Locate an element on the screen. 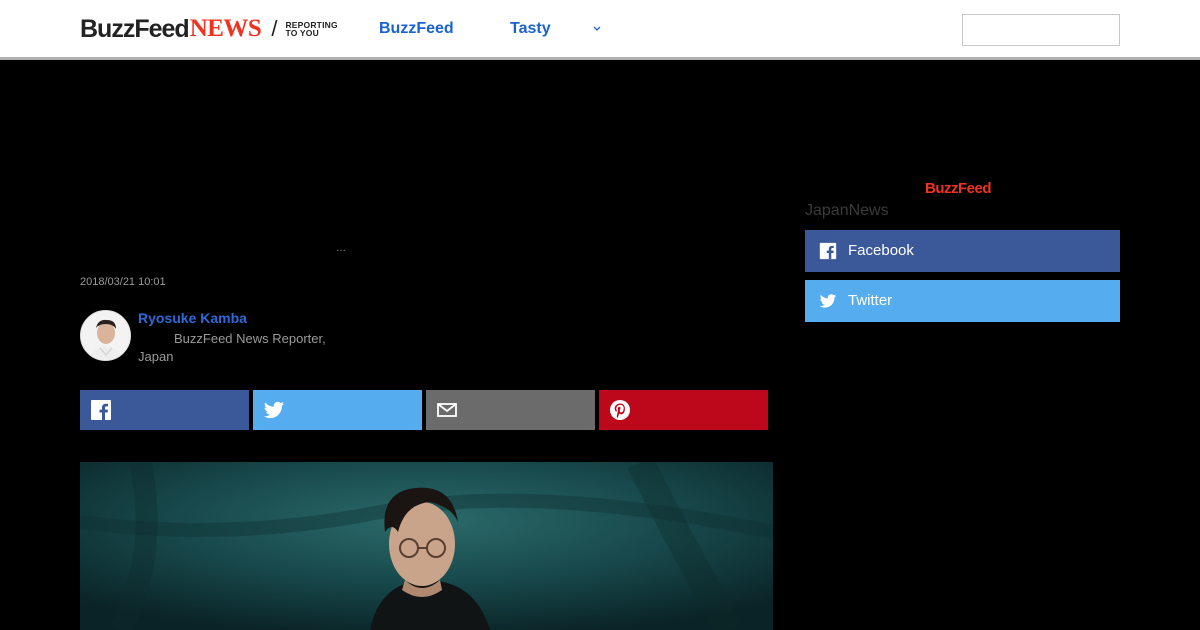 The width and height of the screenshot is (1200, 630). search-input is located at coordinates (1041, 30).